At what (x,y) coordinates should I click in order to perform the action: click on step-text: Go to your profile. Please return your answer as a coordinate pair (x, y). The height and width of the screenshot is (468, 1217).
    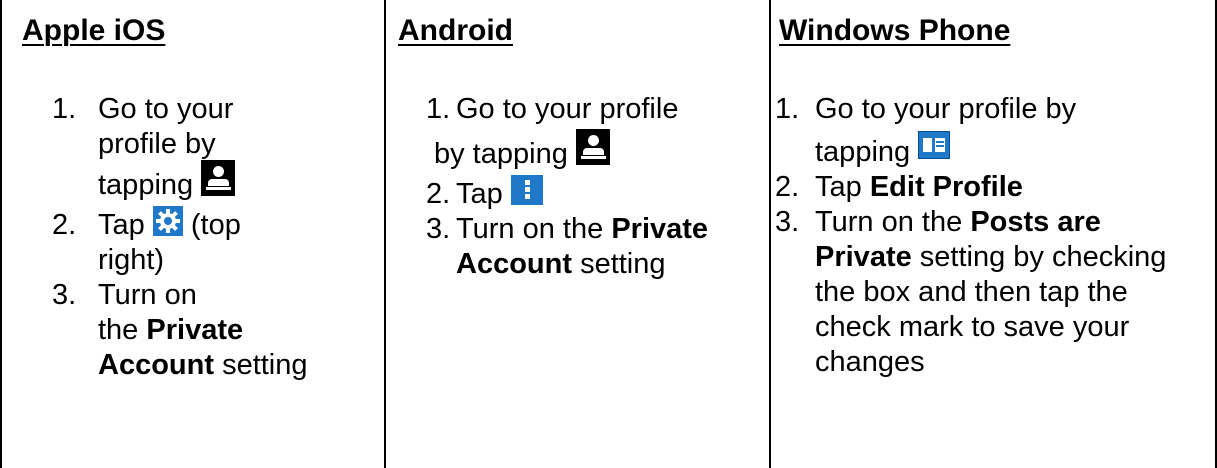
    Looking at the image, I should click on (567, 109).